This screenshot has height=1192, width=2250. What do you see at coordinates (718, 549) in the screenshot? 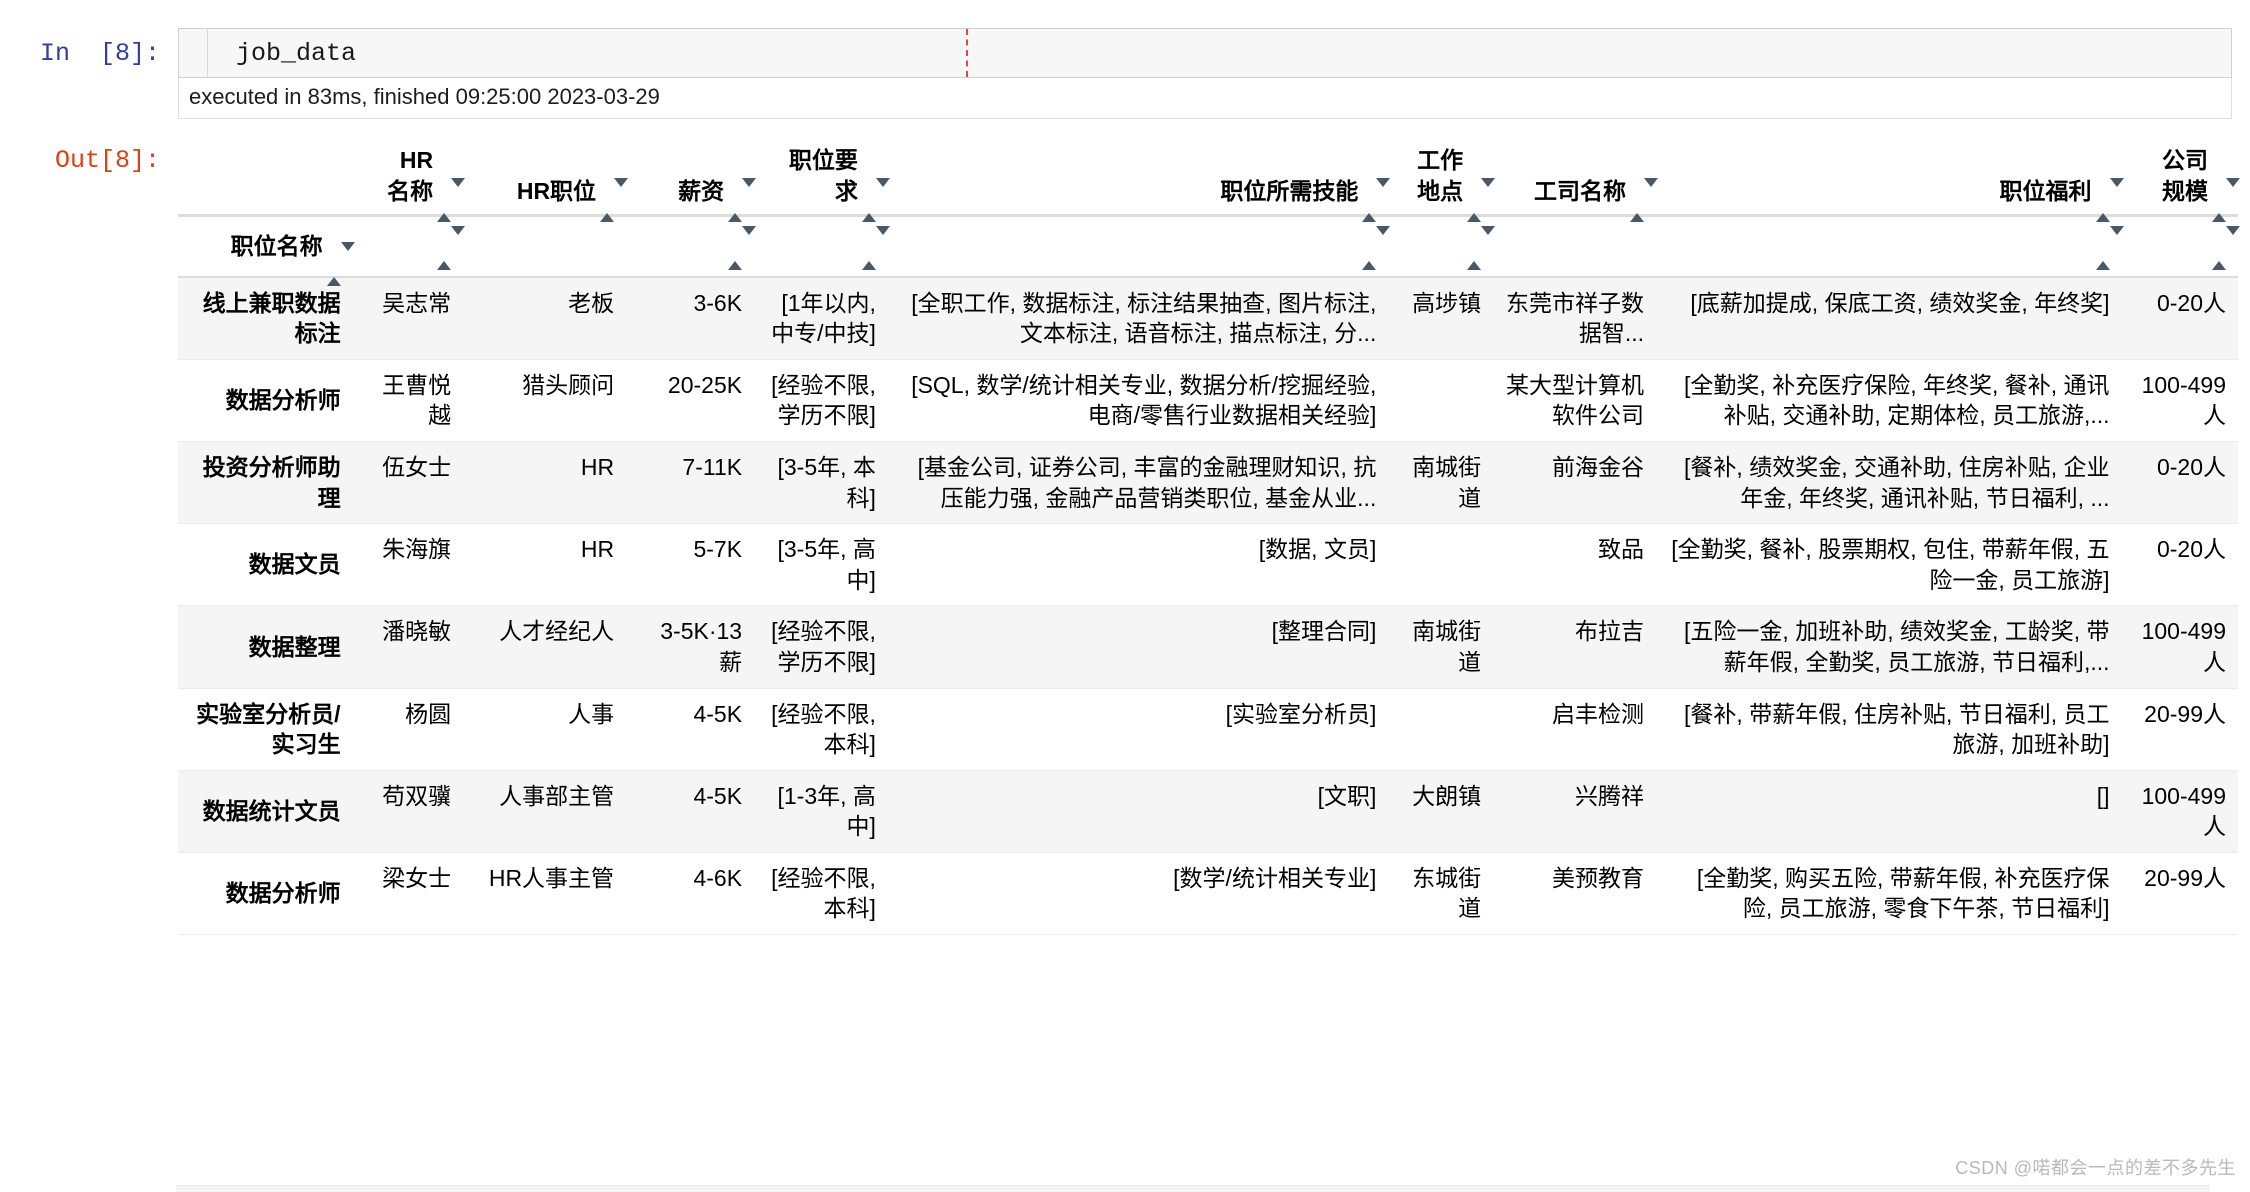
I see `cell-salary: 5-7K` at bounding box center [718, 549].